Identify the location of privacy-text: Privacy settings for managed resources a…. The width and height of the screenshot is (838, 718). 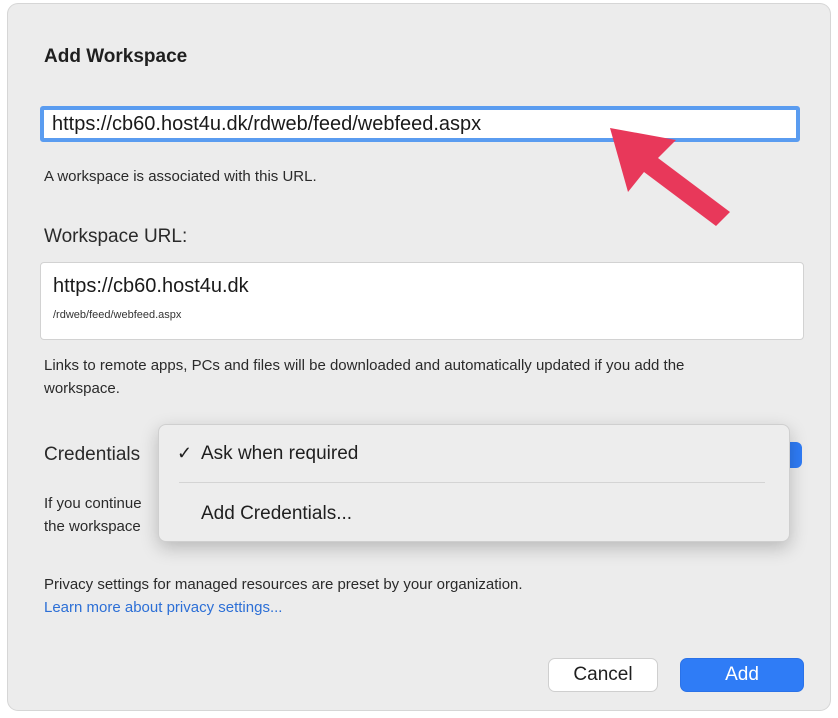
(283, 584).